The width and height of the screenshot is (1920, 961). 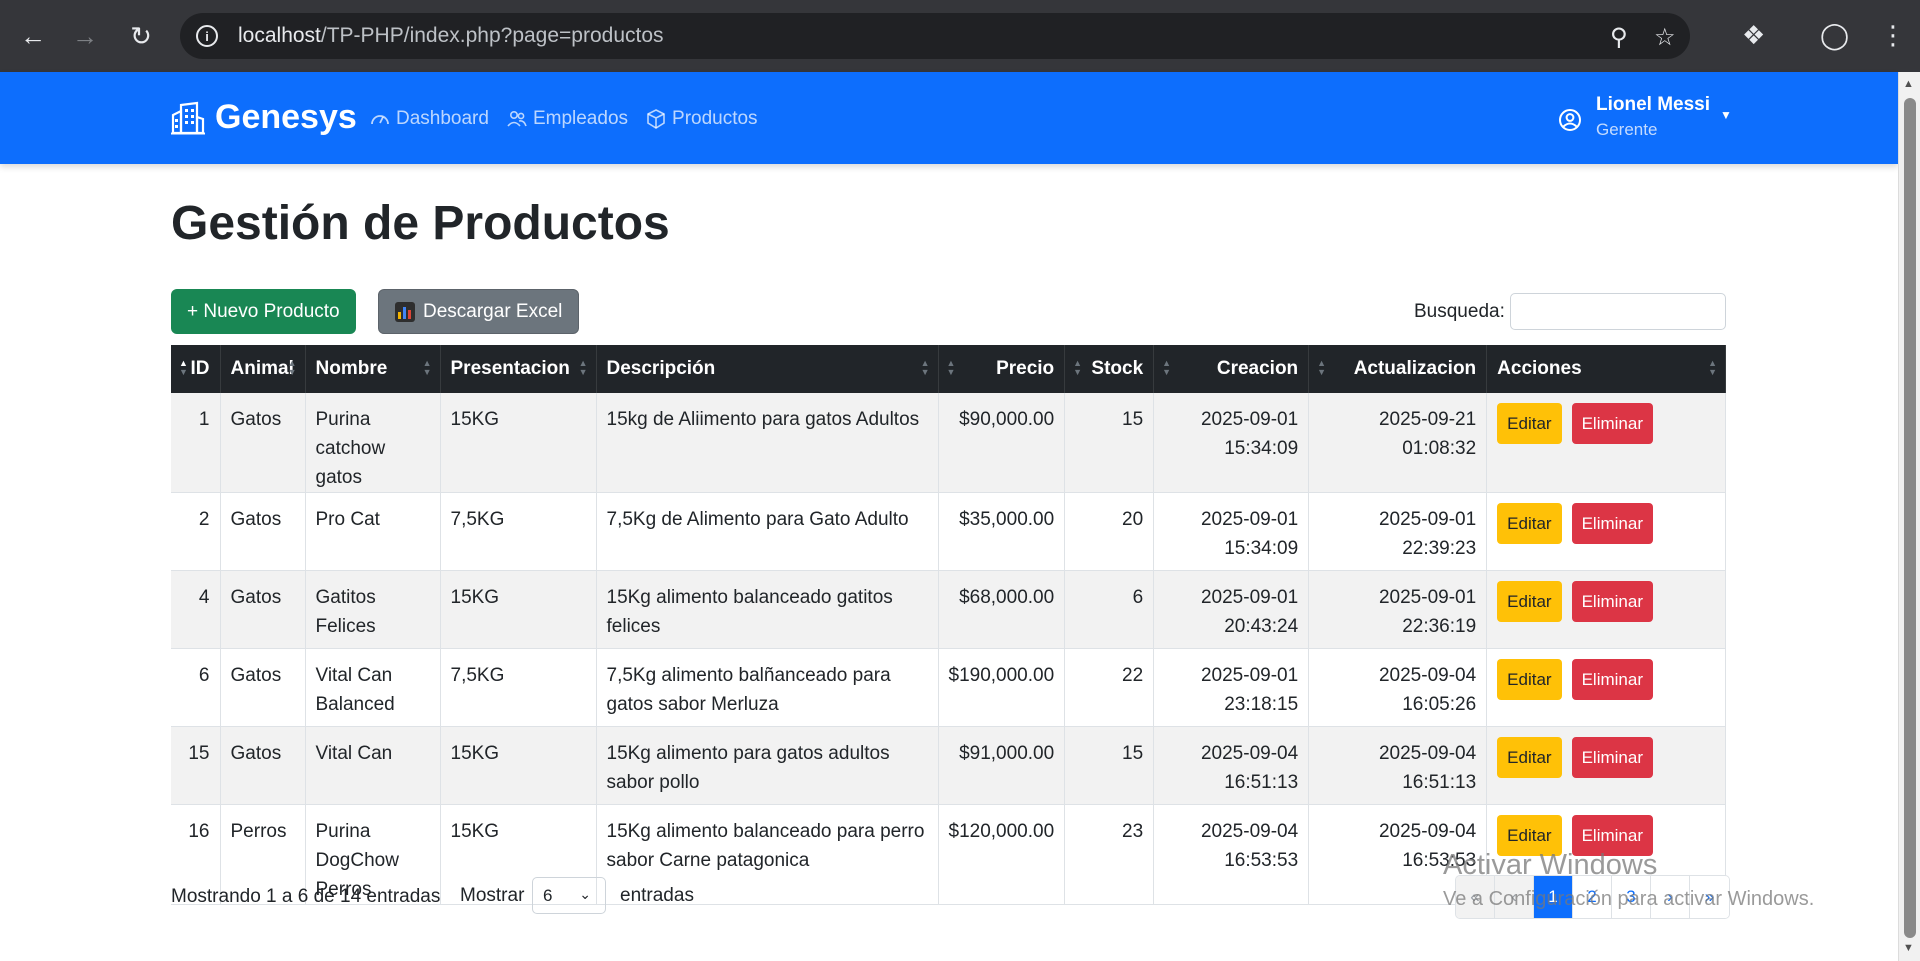 What do you see at coordinates (1618, 311) in the screenshot?
I see `search-input` at bounding box center [1618, 311].